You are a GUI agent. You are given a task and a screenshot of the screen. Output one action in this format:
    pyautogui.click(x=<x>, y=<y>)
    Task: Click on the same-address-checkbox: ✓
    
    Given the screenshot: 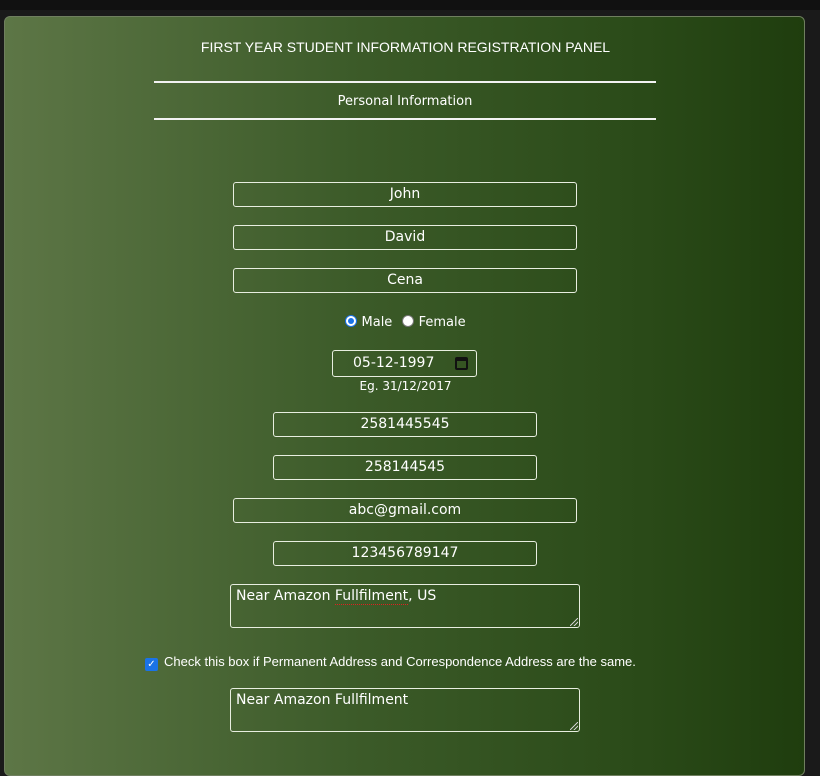 What is the action you would take?
    pyautogui.click(x=151, y=664)
    